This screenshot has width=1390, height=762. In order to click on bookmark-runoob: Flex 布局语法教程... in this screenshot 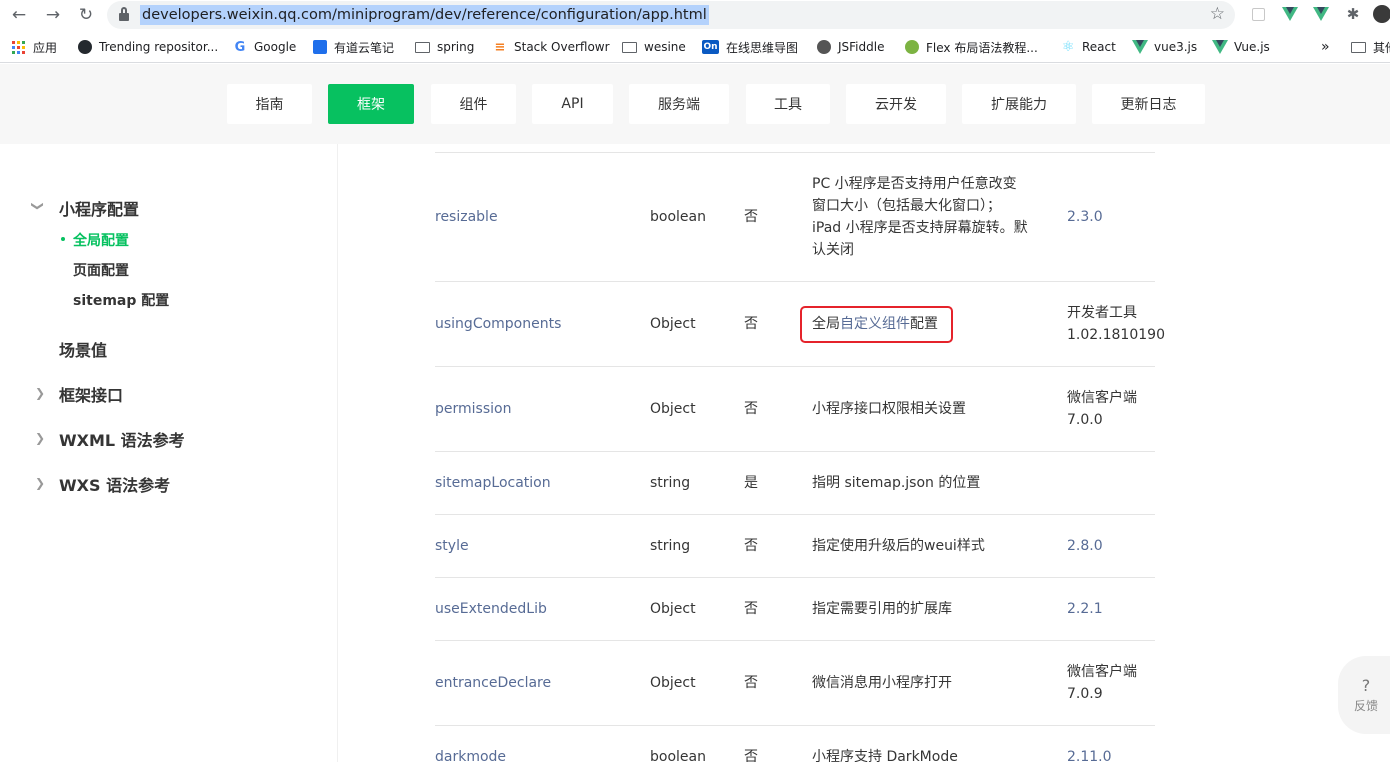, I will do `click(971, 47)`.